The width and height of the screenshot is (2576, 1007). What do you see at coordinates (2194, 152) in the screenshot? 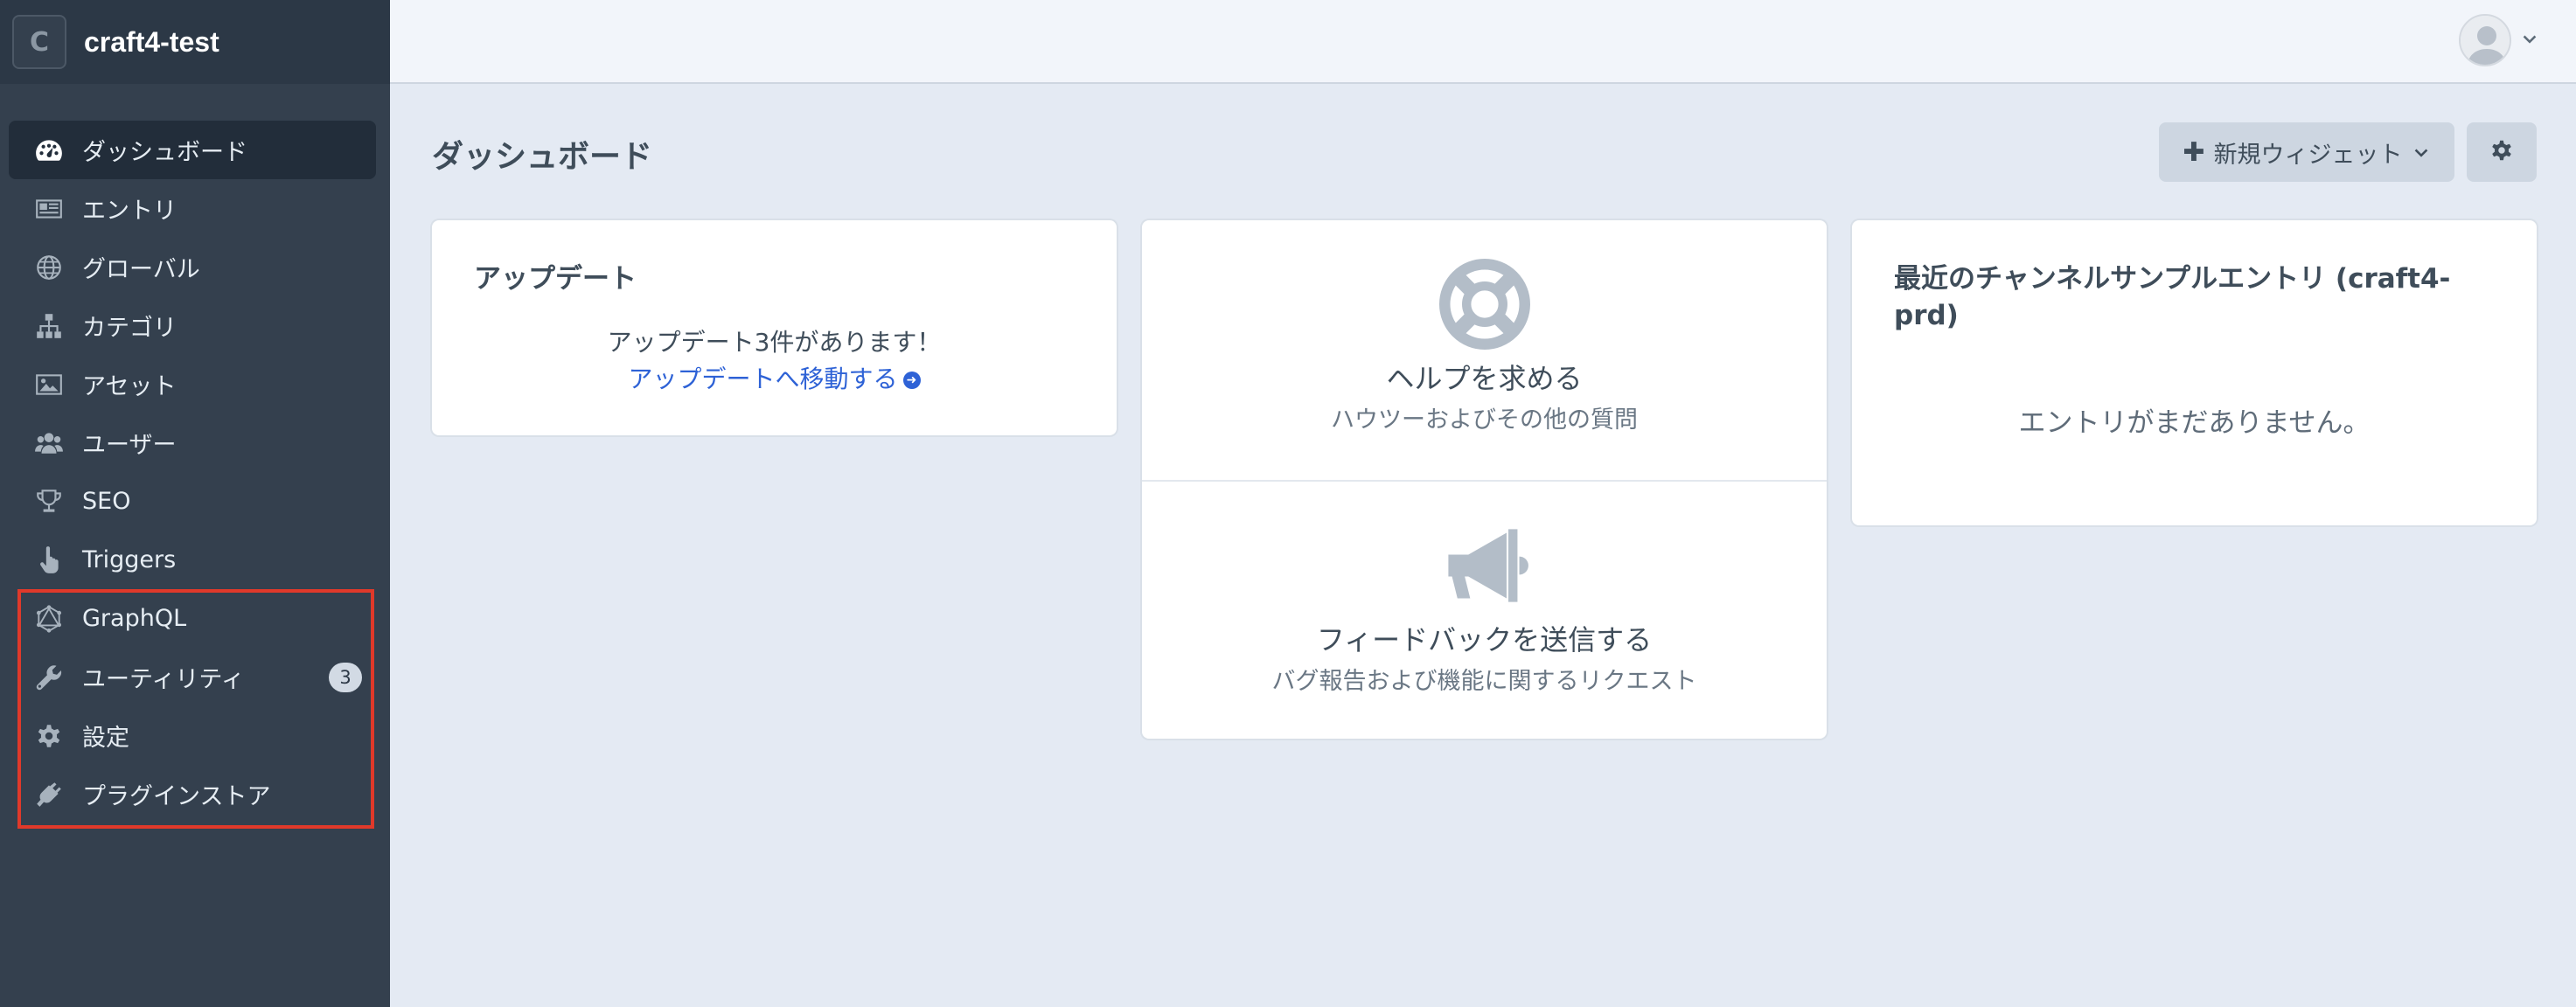
I see `plus-icon: ✚` at bounding box center [2194, 152].